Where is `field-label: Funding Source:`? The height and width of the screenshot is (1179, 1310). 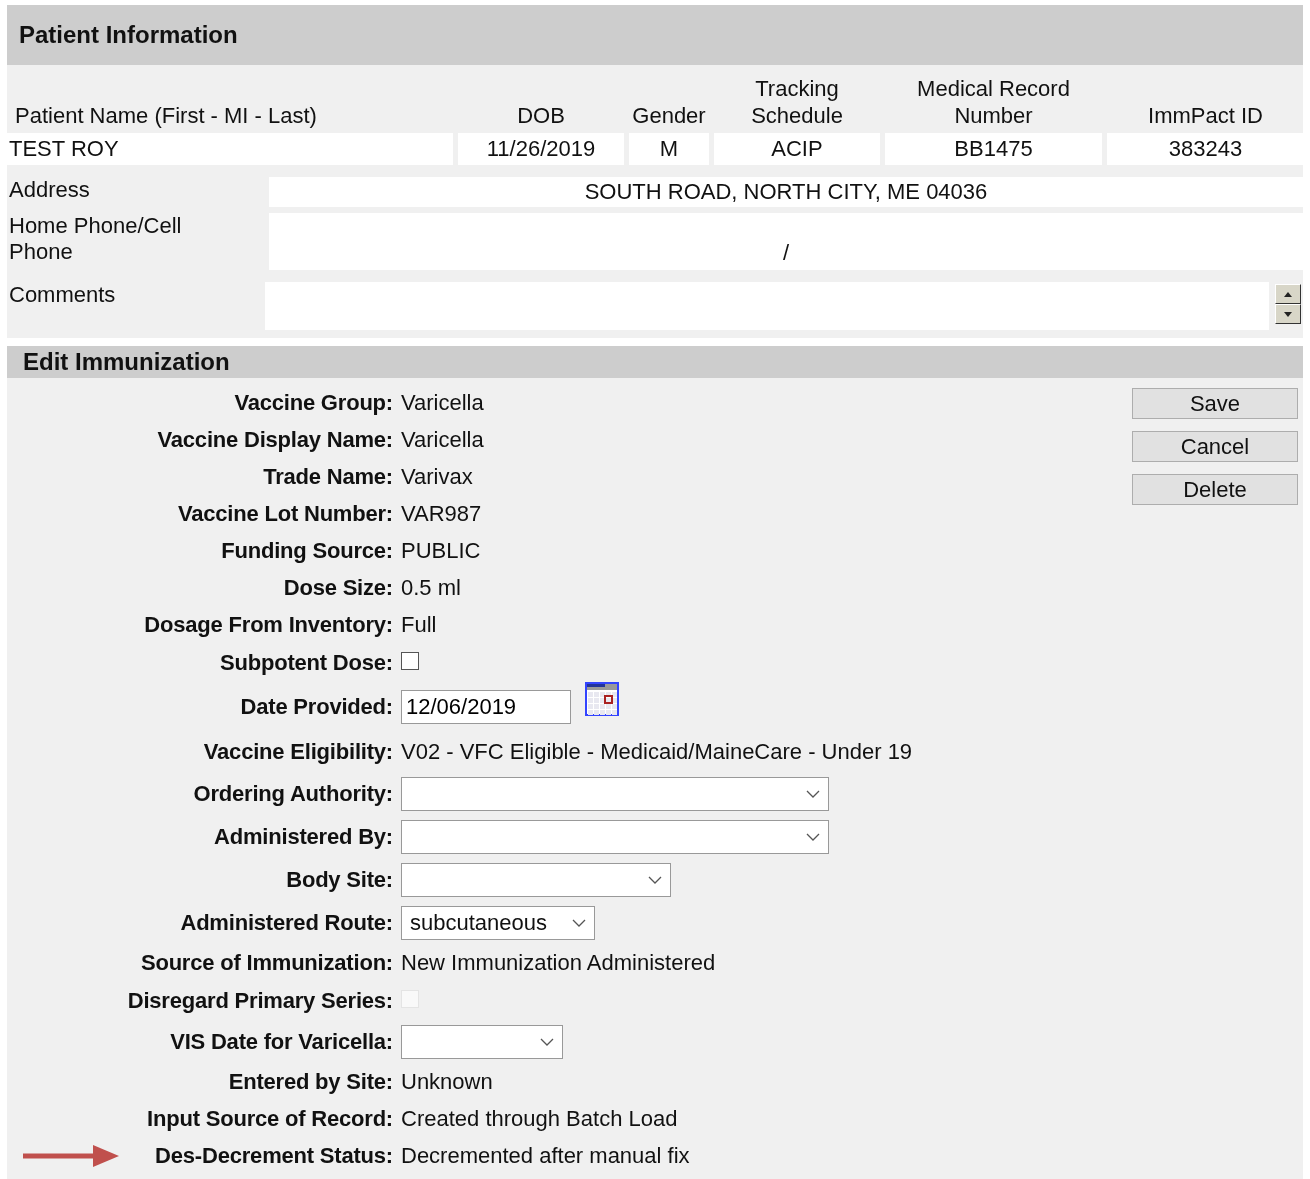
field-label: Funding Source: is located at coordinates (307, 550).